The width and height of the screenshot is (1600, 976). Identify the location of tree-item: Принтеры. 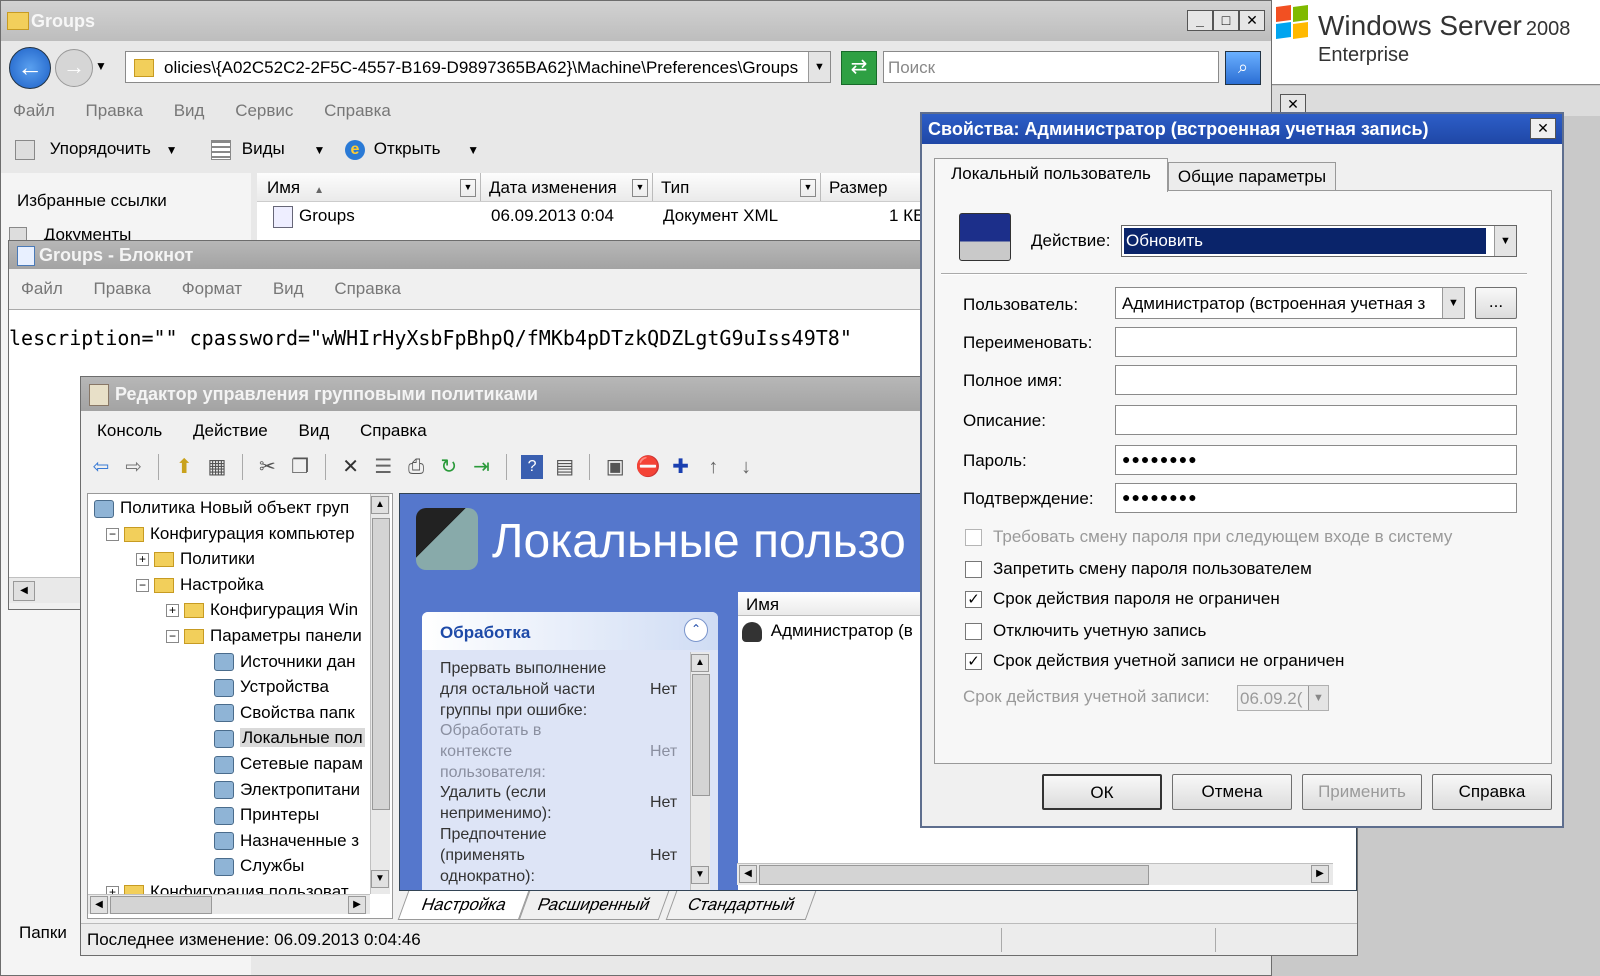
(266, 815).